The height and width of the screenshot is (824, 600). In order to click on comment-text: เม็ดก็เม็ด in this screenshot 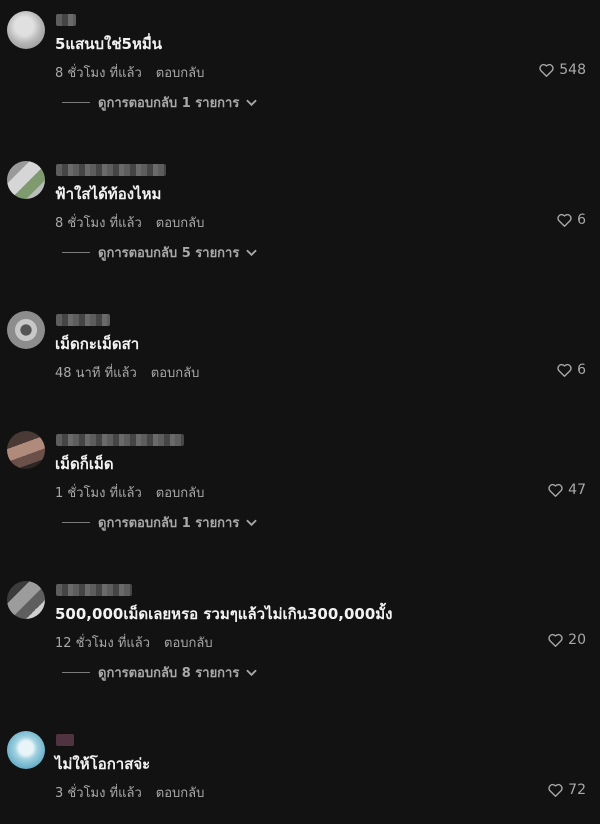, I will do `click(84, 464)`.